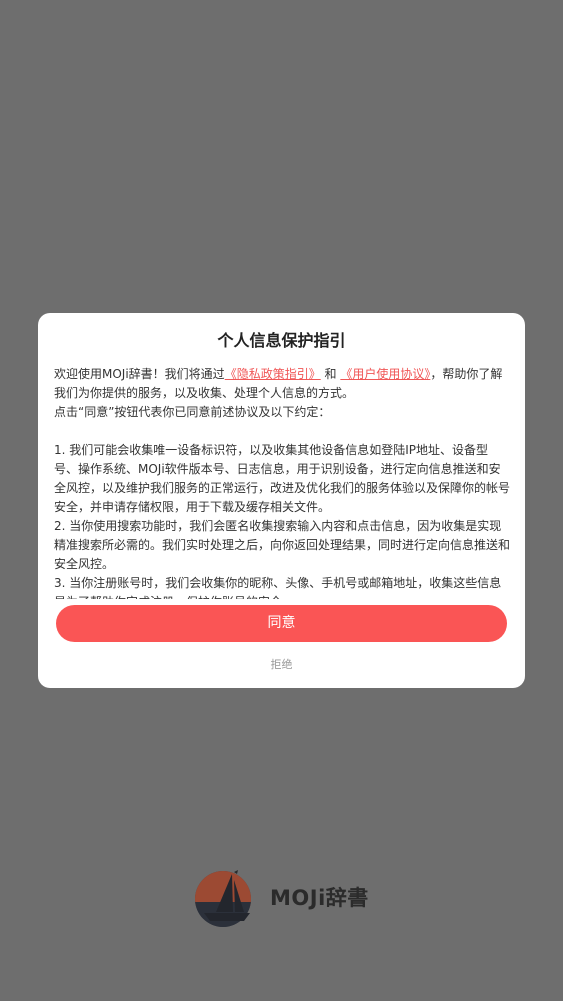 The width and height of the screenshot is (563, 1001). I want to click on intro-text: 欢迎使用MOJi辞書！我们将通过, so click(139, 374).